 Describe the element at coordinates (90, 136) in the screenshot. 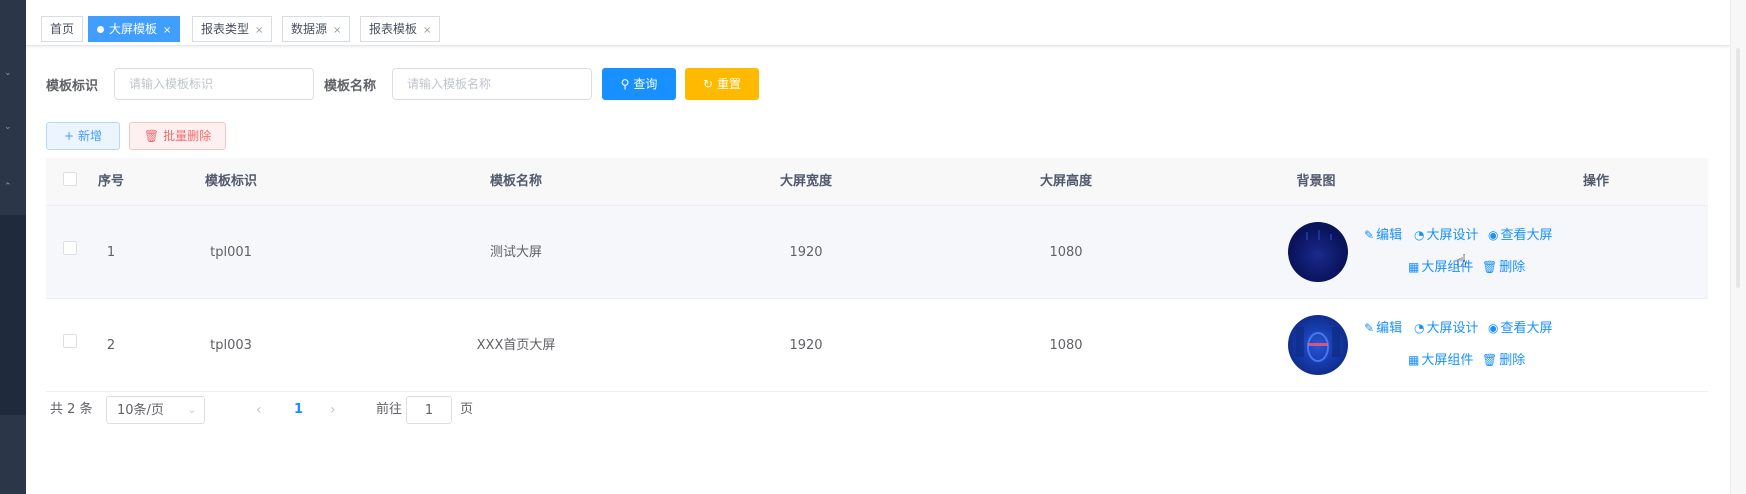

I see `add-button-label: 新增` at that location.